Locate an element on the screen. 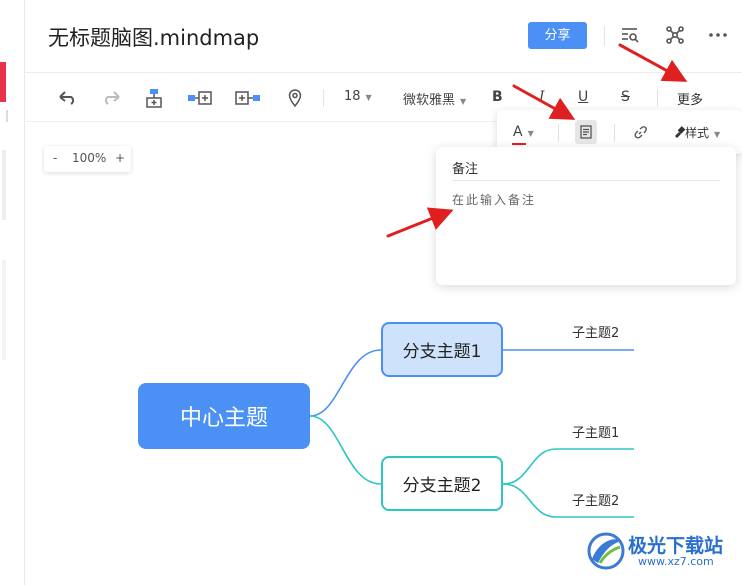  arrow-to-more is located at coordinates (653, 62).